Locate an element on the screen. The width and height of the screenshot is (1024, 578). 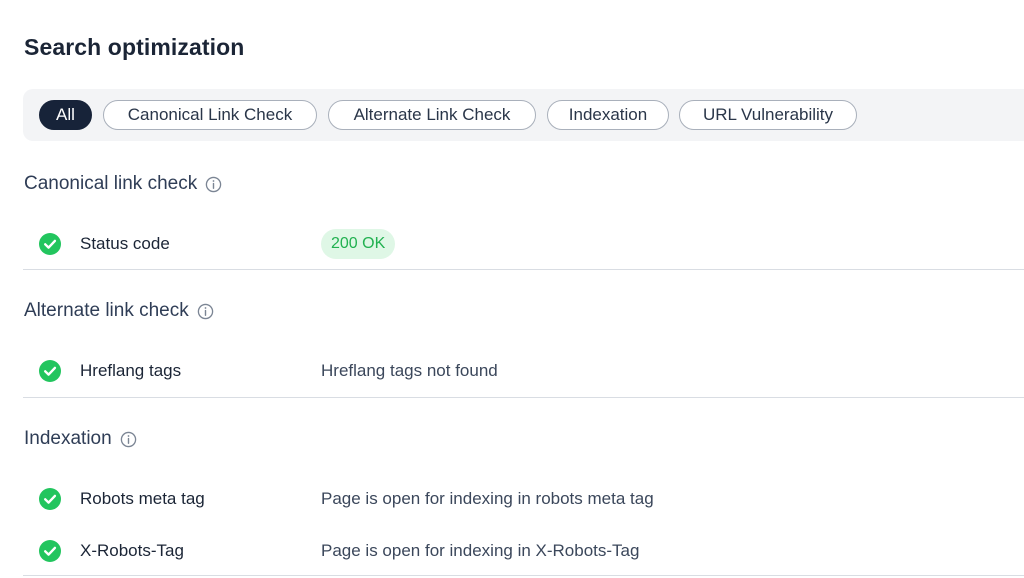
page-title: Search optimization is located at coordinates (134, 47).